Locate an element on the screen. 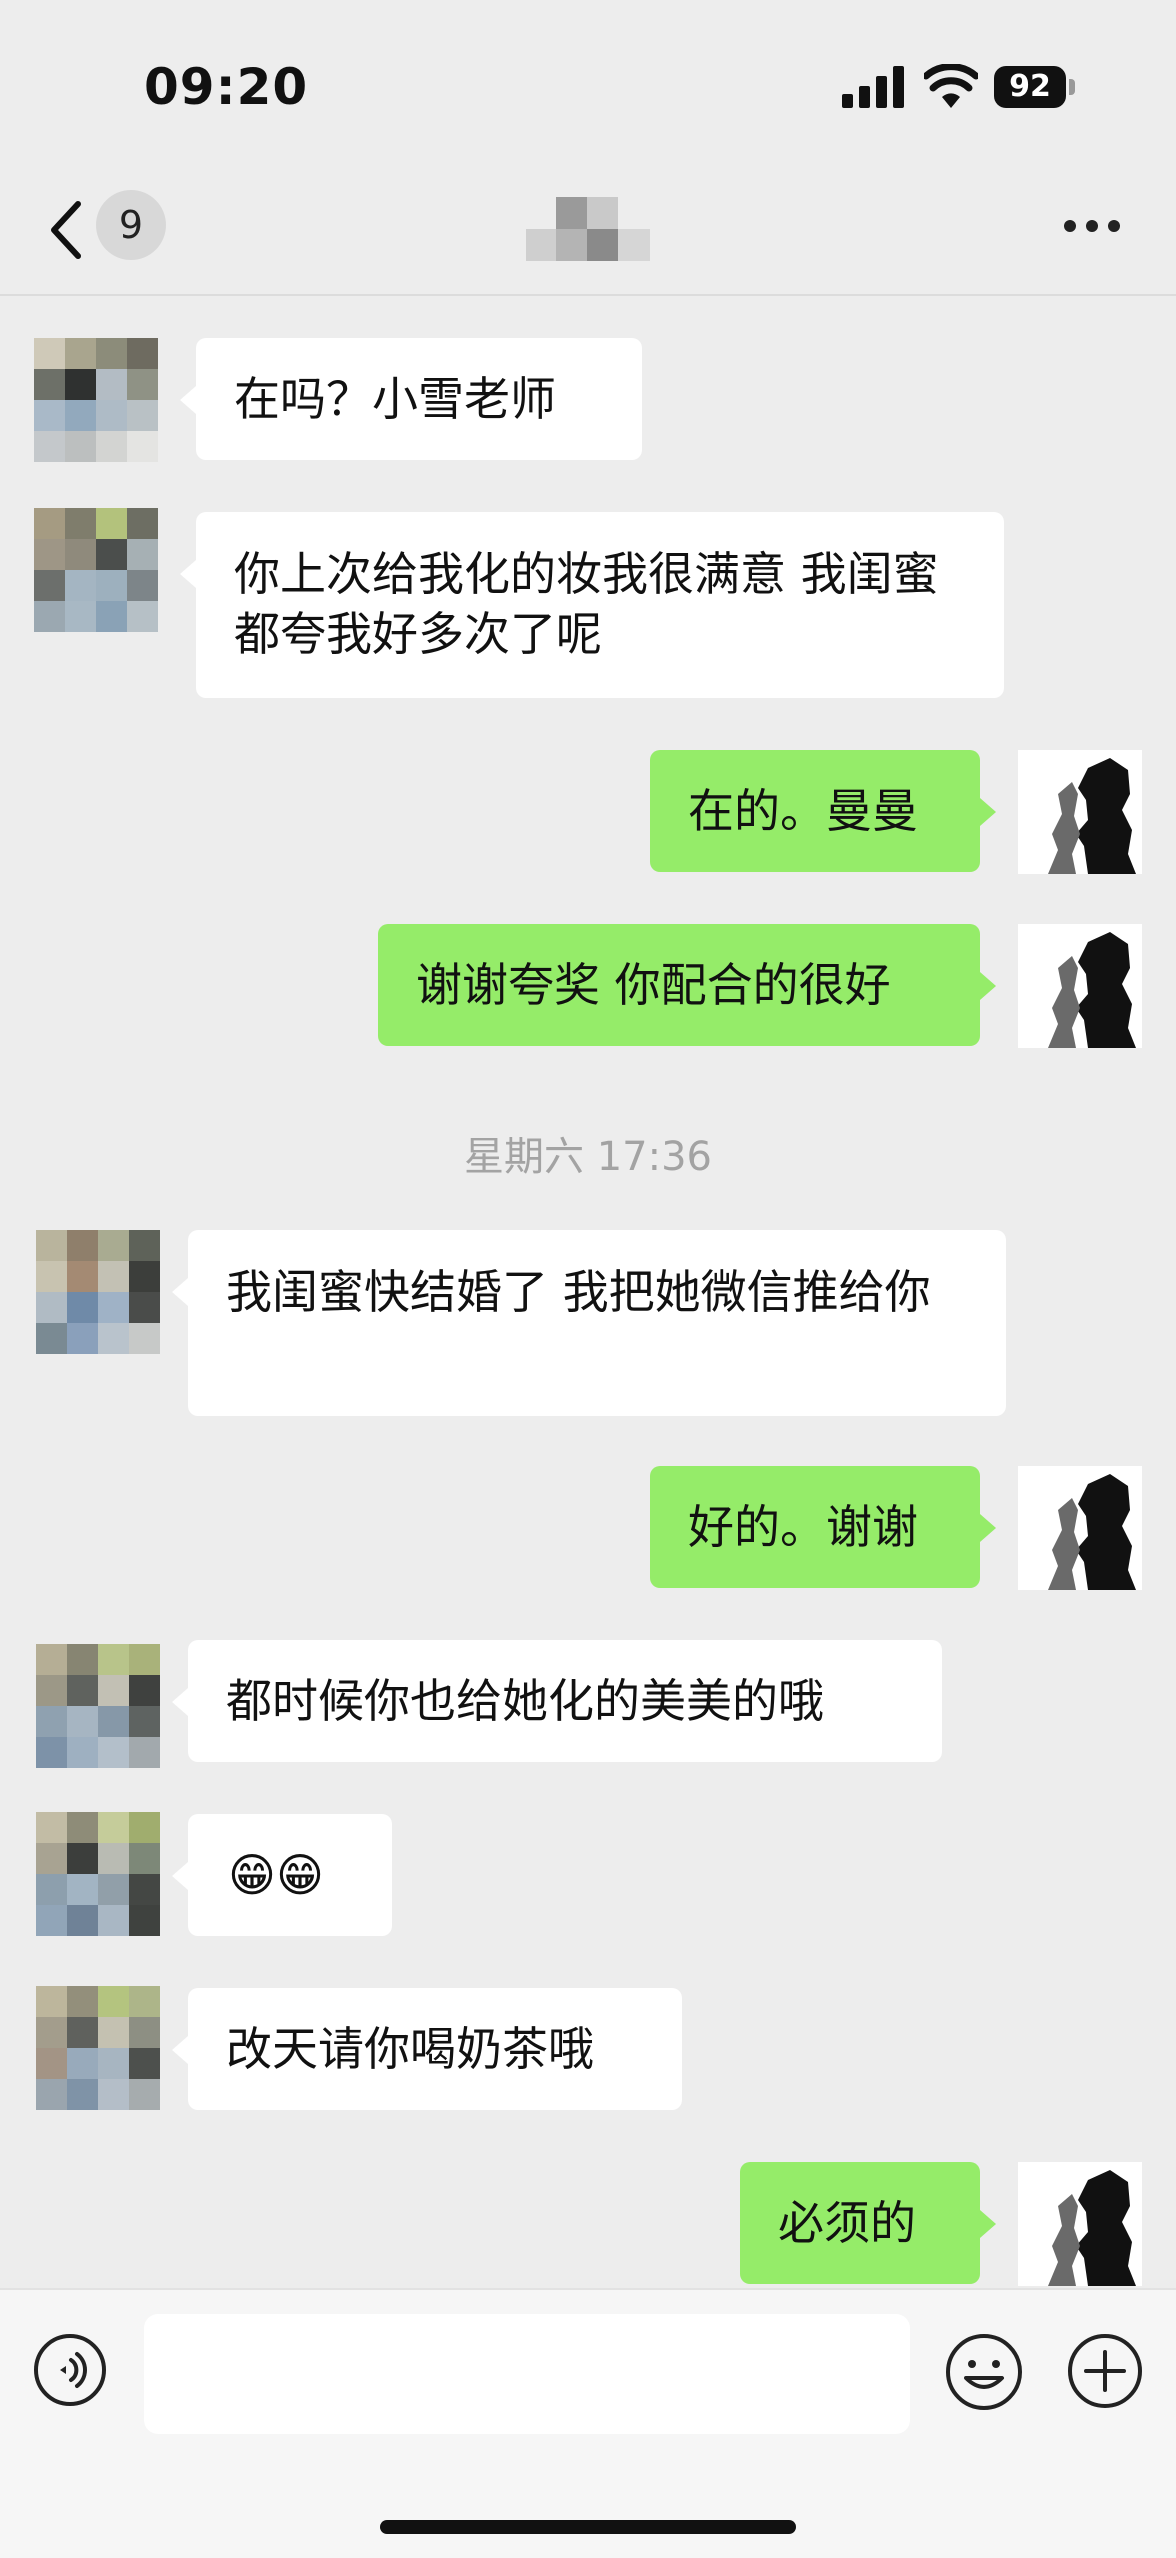 The width and height of the screenshot is (1176, 2558). status-time: 09:20 is located at coordinates (226, 87).